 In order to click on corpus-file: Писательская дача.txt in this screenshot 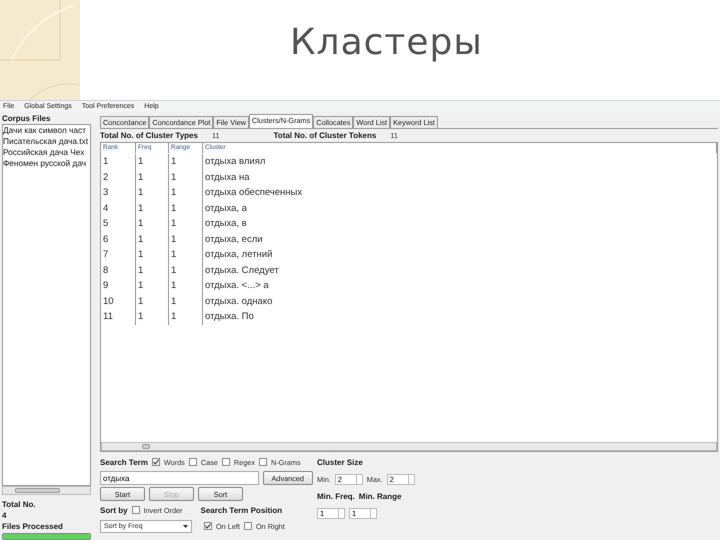, I will do `click(46, 141)`.